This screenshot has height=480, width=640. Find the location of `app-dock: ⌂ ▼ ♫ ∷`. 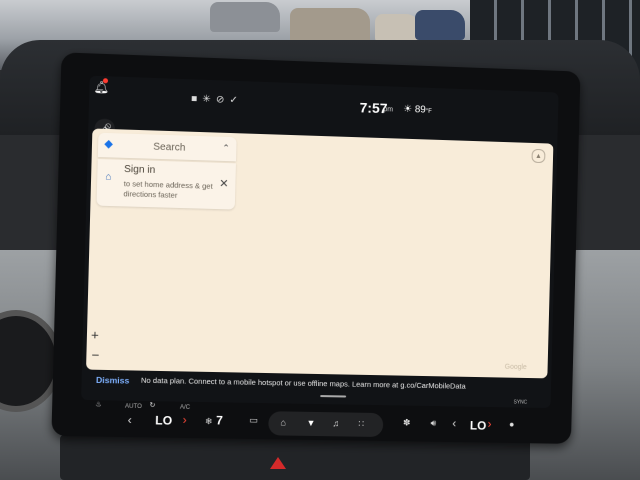

app-dock: ⌂ ▼ ♫ ∷ is located at coordinates (326, 424).